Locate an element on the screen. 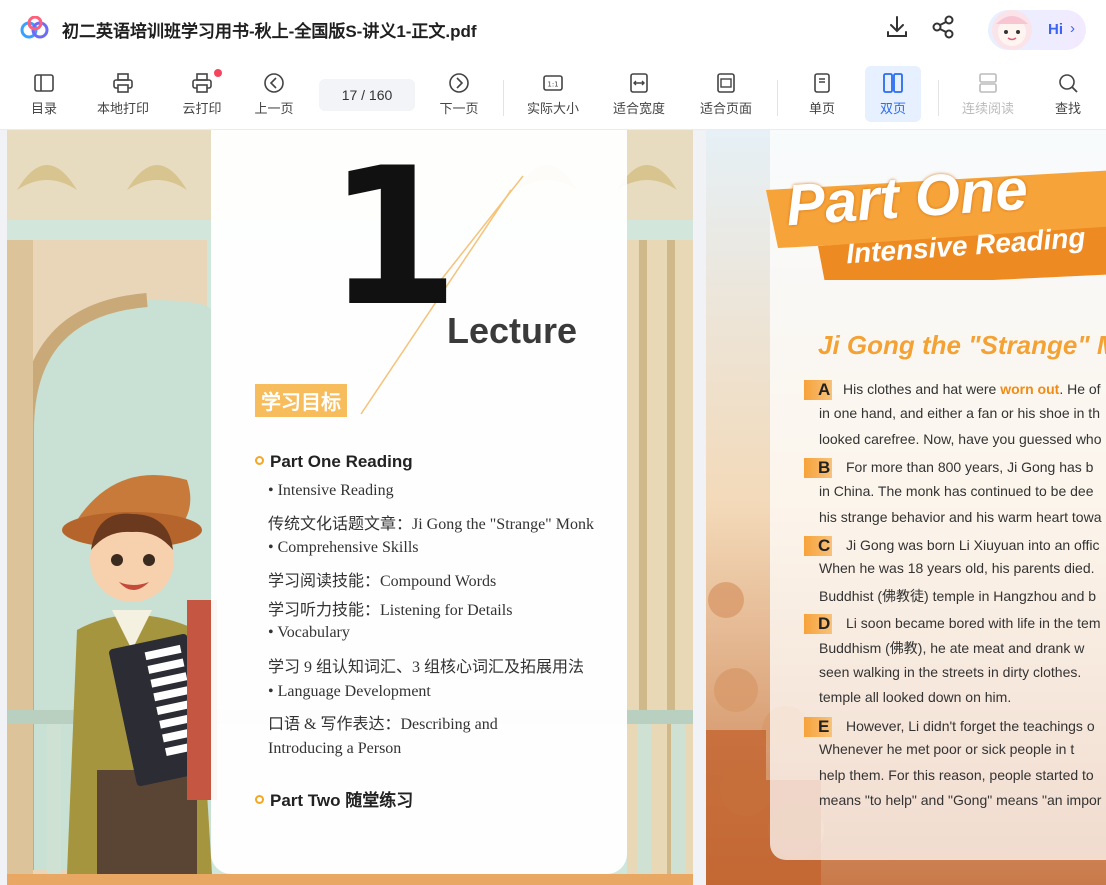 Image resolution: width=1106 pixels, height=885 pixels. toc-icon is located at coordinates (44, 83).